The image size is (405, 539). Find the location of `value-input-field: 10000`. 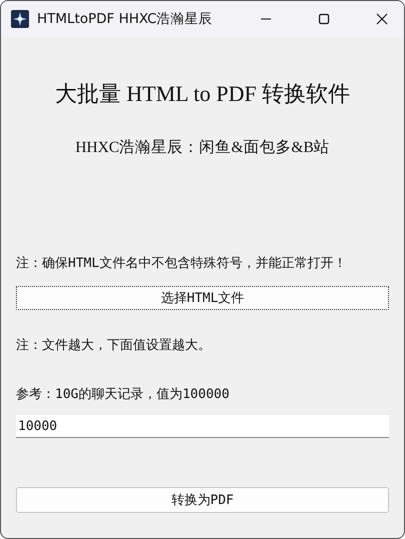

value-input-field: 10000 is located at coordinates (202, 426).